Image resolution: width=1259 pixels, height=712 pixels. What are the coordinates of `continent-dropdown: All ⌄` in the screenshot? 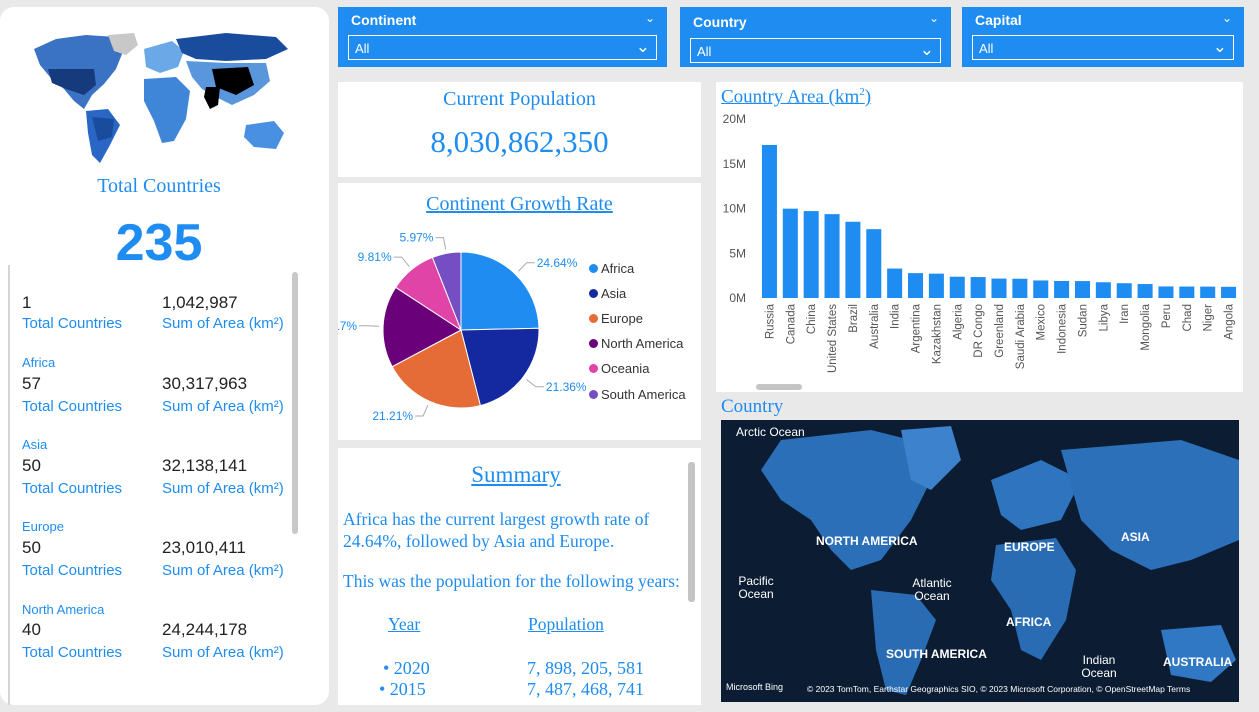 It's located at (502, 47).